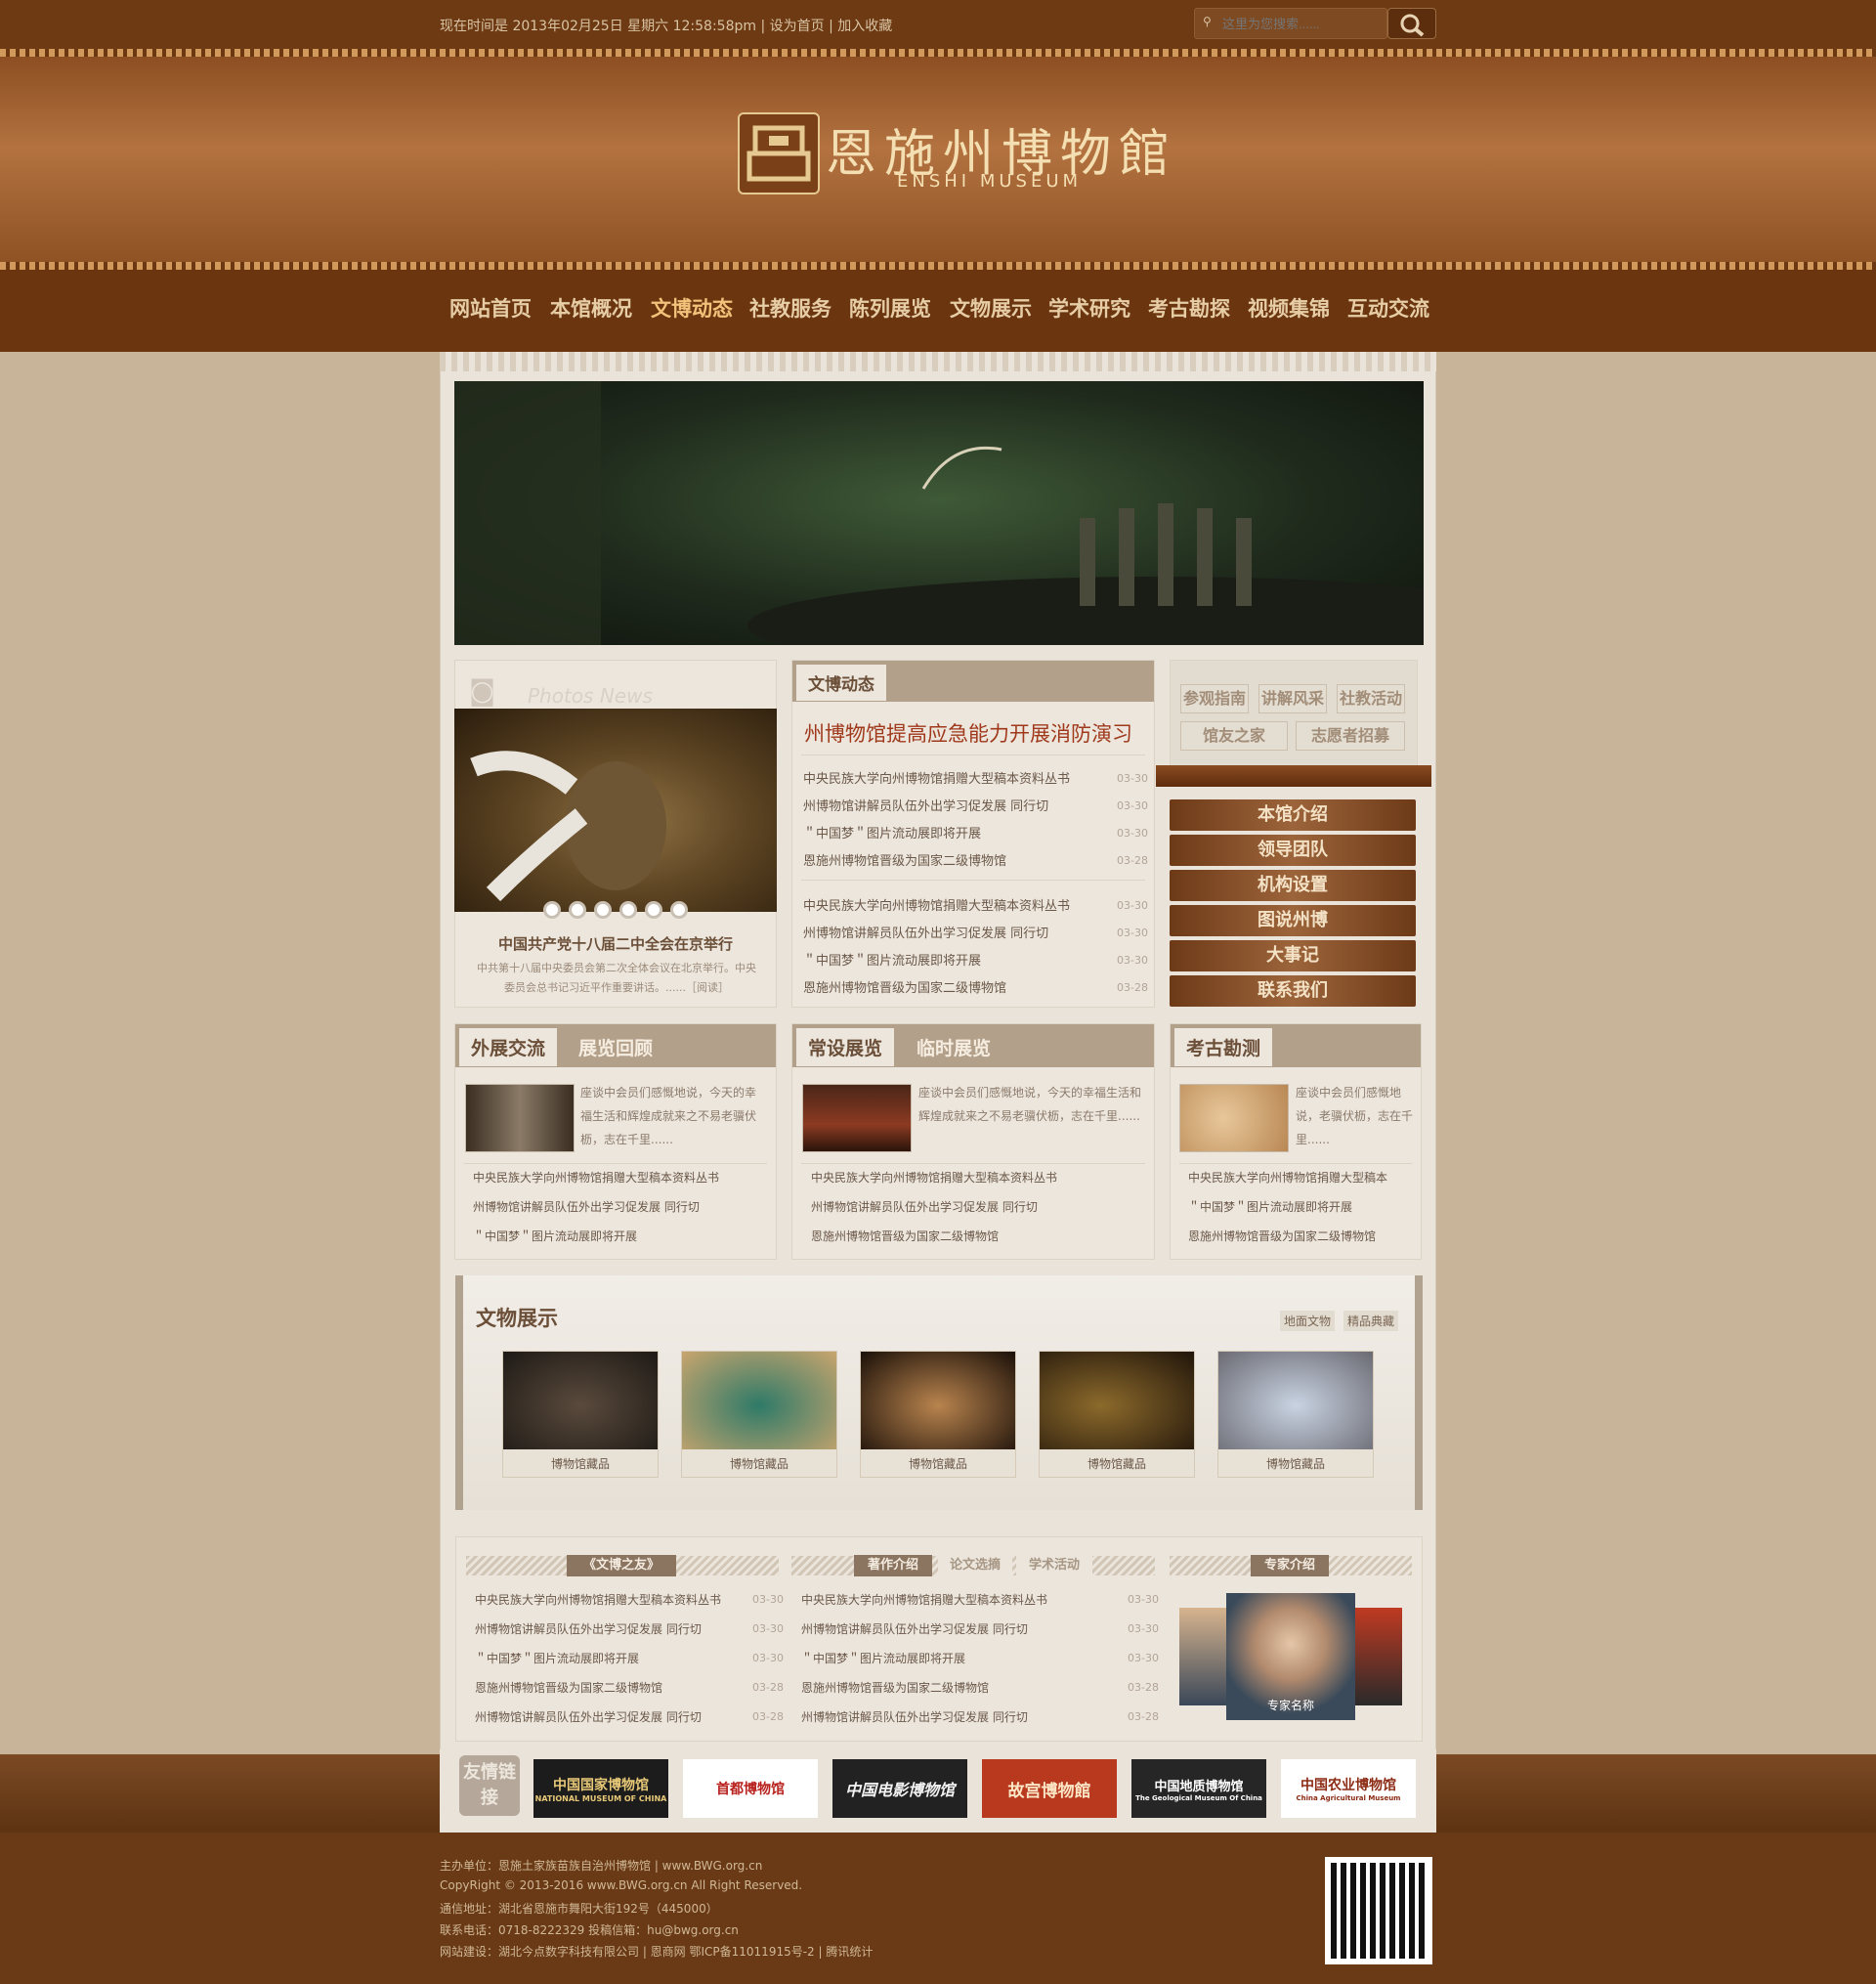 This screenshot has width=1876, height=1984. What do you see at coordinates (1198, 1789) in the screenshot?
I see `partner-logo: 中国地质博物馆 The Geological Museum Of China` at bounding box center [1198, 1789].